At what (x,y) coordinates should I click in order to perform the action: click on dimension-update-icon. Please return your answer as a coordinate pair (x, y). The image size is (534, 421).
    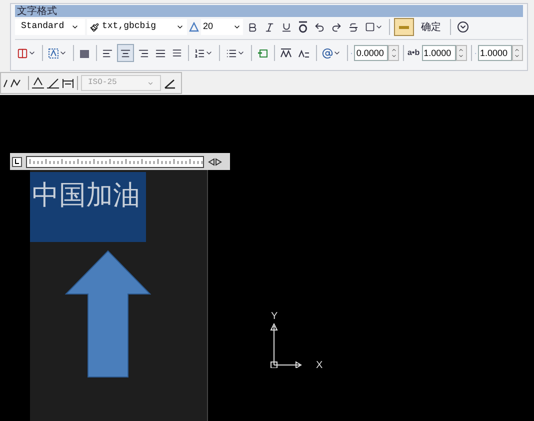
    Looking at the image, I should click on (68, 83).